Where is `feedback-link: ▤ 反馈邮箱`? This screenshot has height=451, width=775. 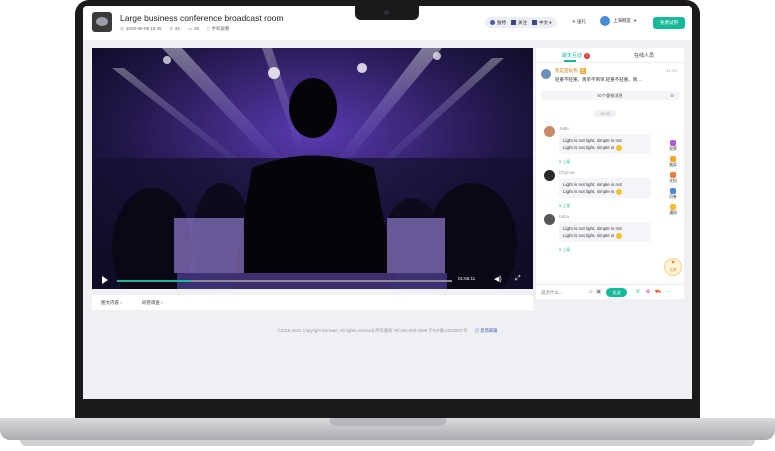 feedback-link: ▤ 反馈邮箱 is located at coordinates (486, 330).